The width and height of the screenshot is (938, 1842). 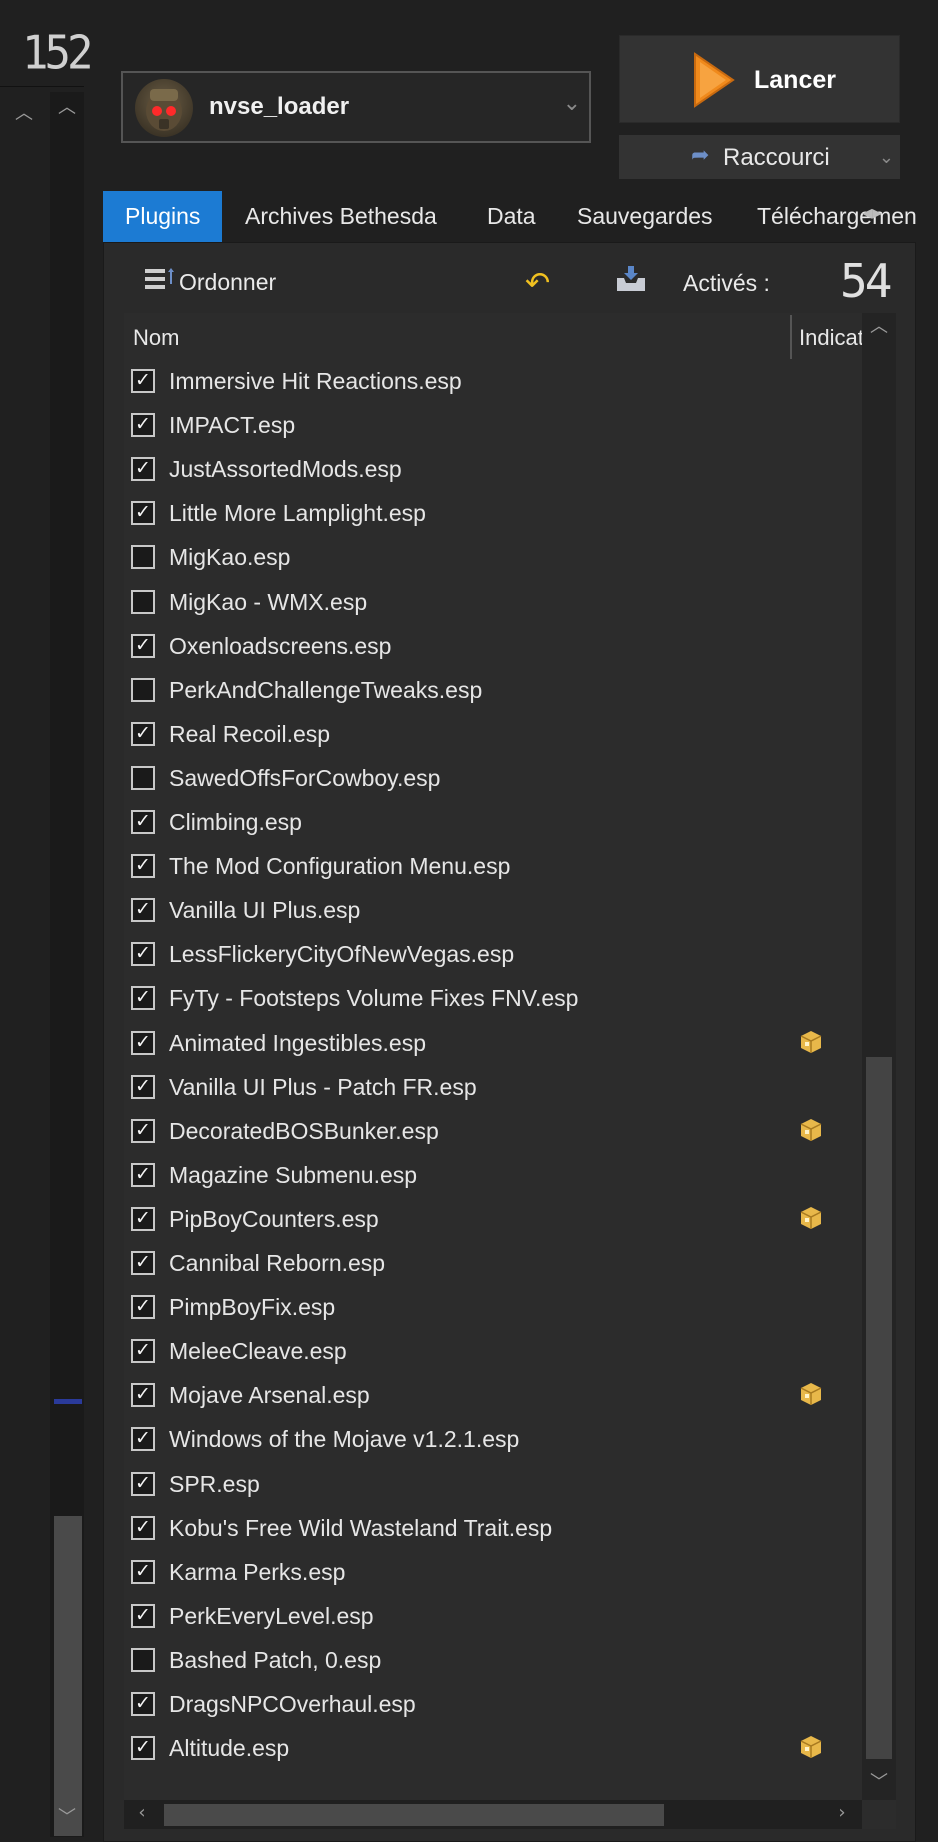 I want to click on column-header-name: Nom, so click(x=156, y=338).